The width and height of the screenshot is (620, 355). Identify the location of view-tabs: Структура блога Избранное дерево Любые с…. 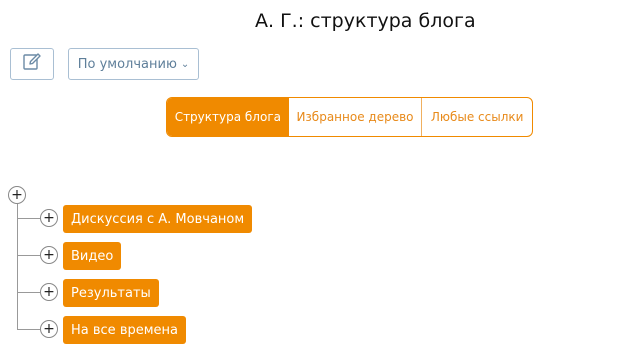
(349, 117).